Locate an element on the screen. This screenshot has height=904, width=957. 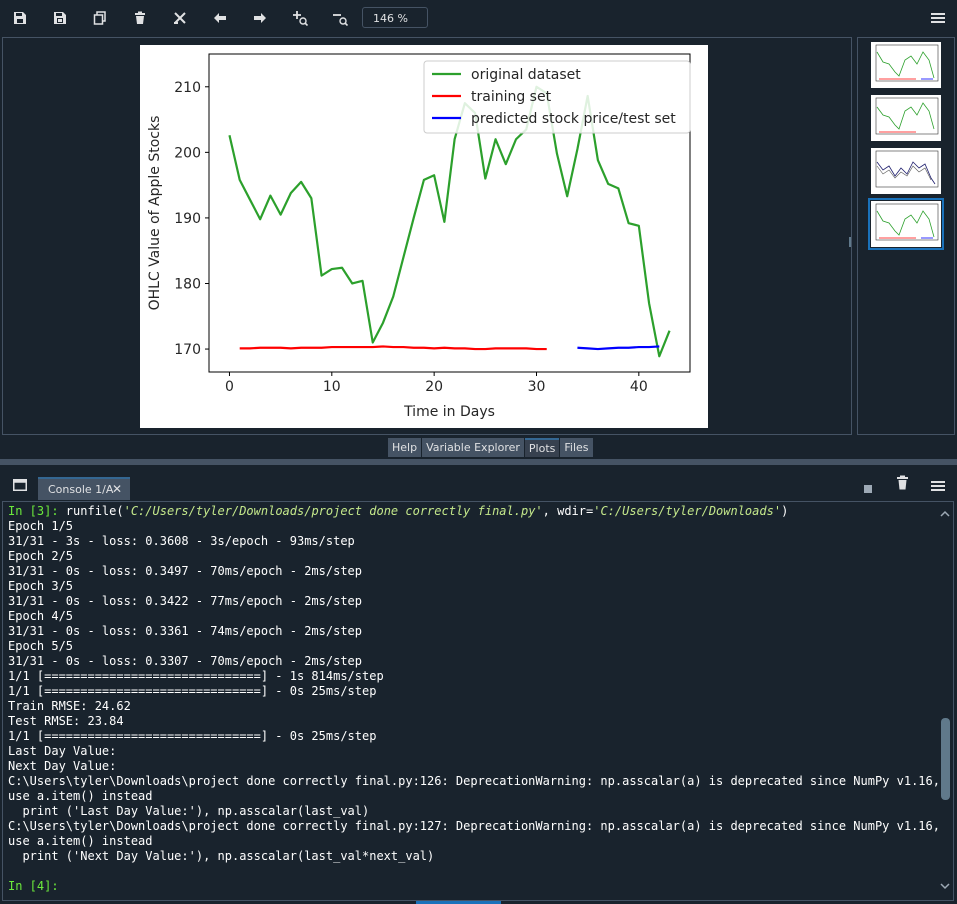
tab-files: Files is located at coordinates (576, 447).